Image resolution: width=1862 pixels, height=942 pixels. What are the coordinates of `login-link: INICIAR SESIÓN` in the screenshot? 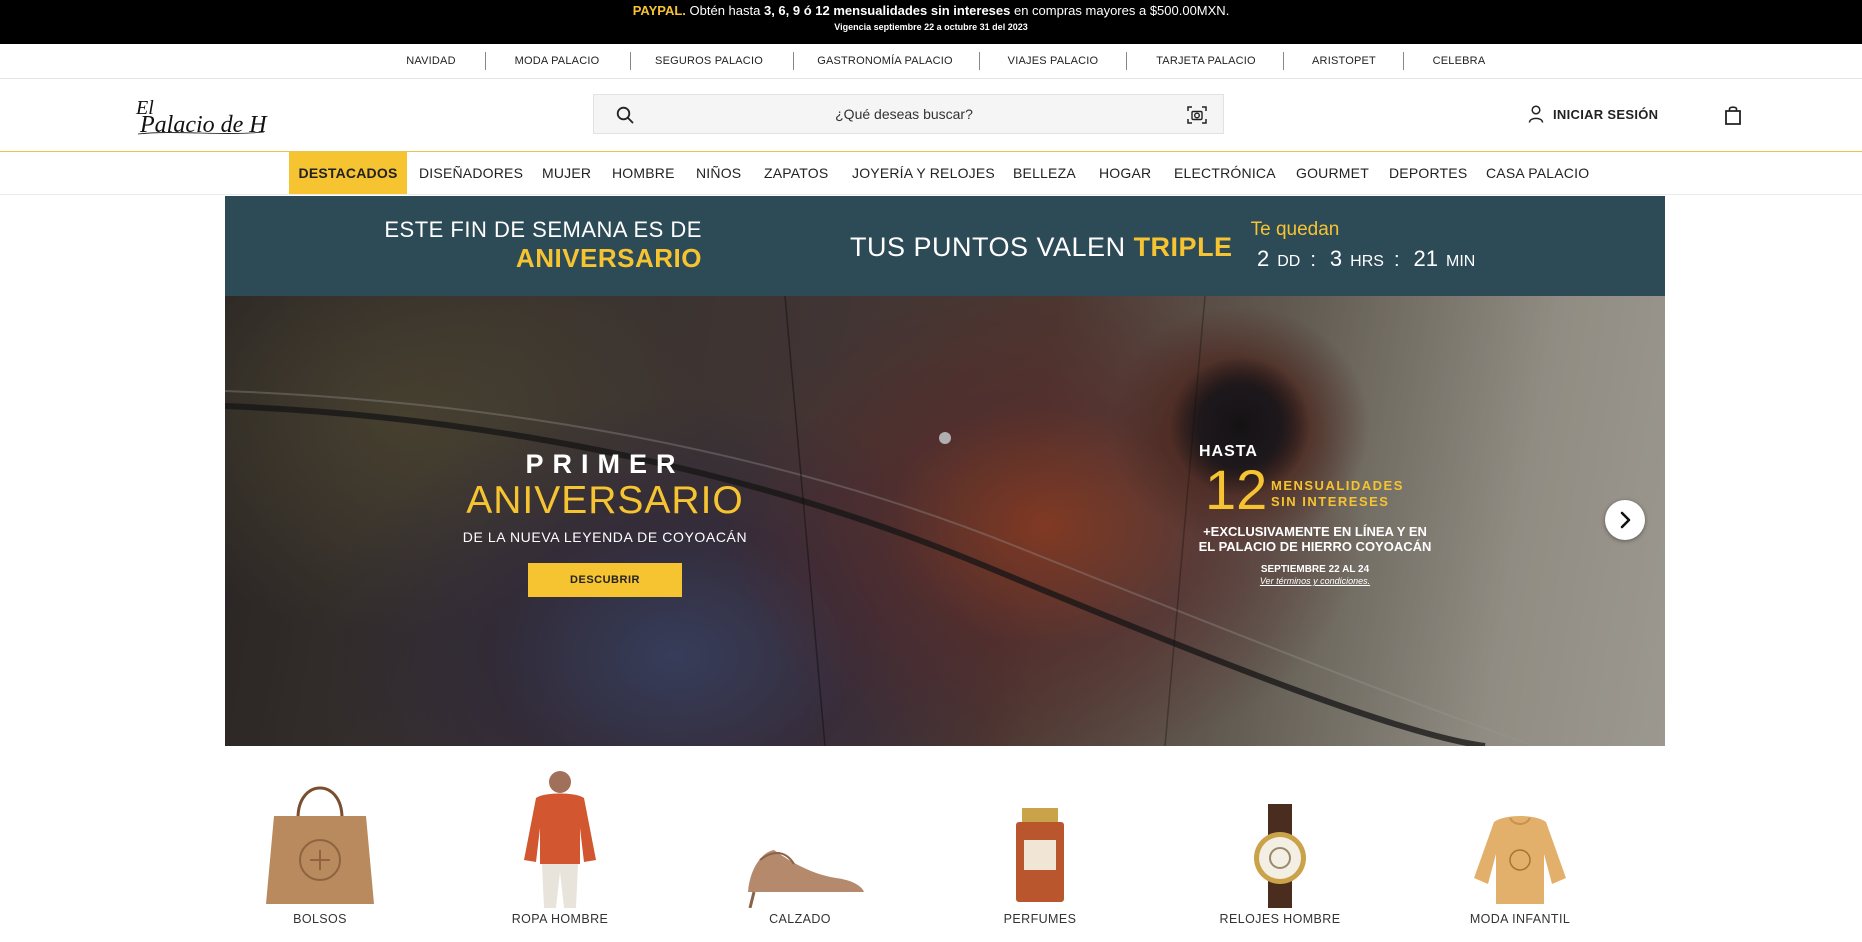 It's located at (1593, 114).